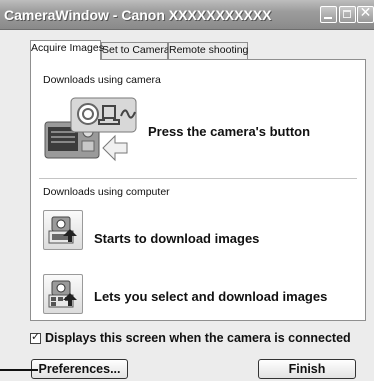 Image resolution: width=374 pixels, height=381 pixels. I want to click on close-icon: ✕, so click(365, 13).